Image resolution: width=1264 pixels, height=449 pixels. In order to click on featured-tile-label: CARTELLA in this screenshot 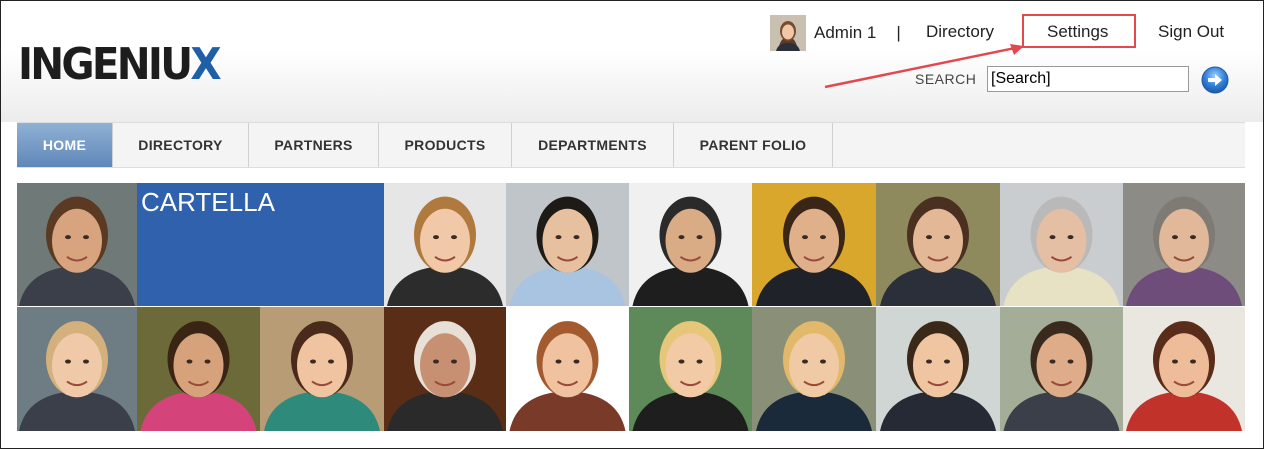, I will do `click(208, 202)`.